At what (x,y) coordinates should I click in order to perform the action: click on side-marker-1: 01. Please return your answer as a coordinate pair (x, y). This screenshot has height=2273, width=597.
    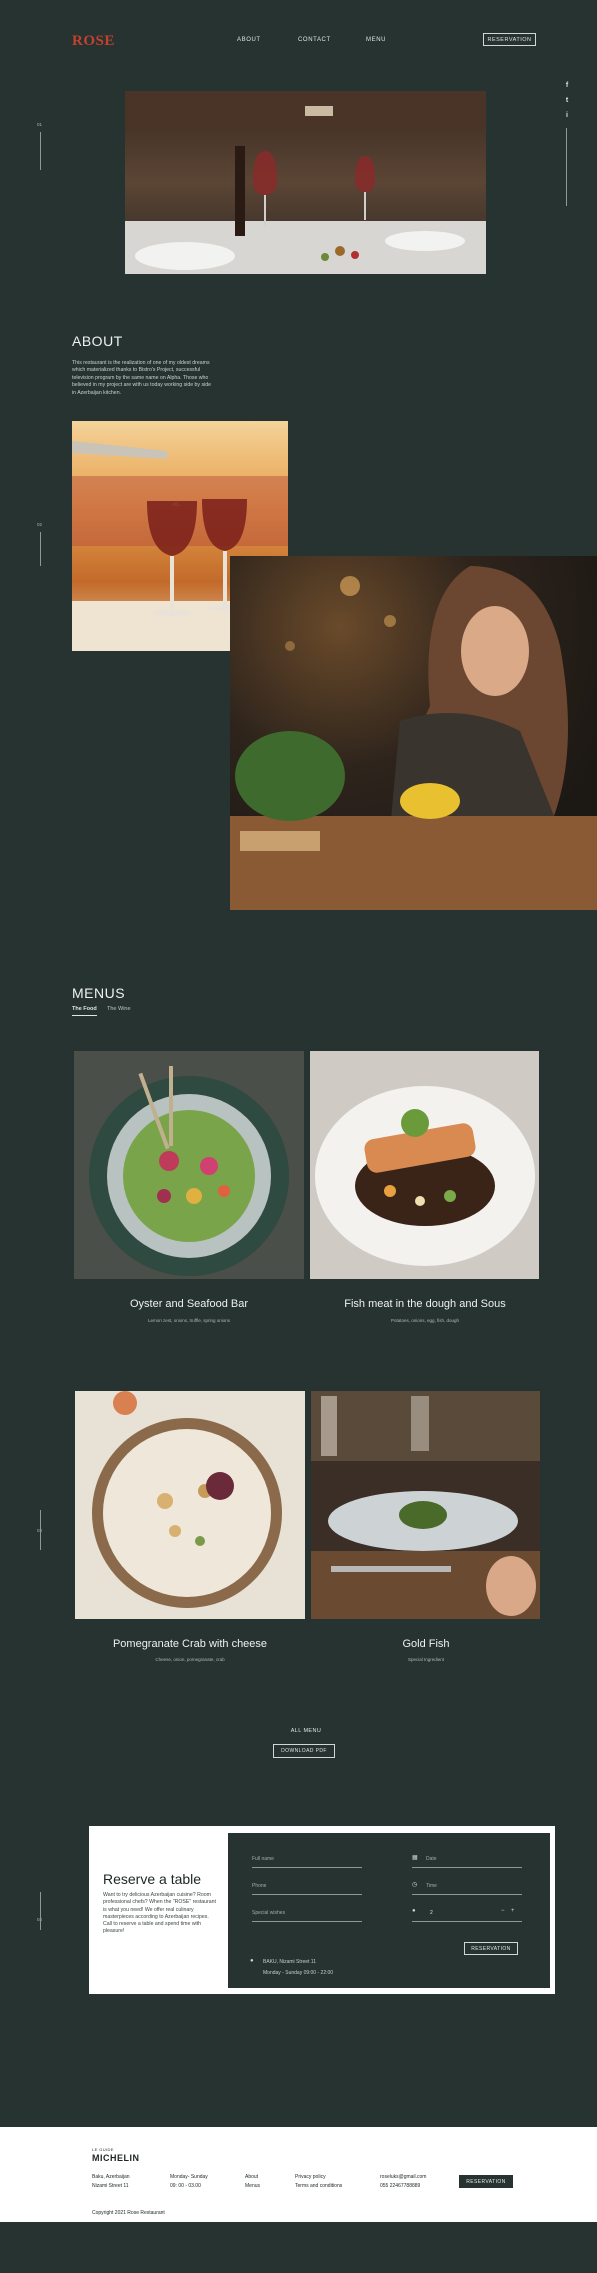
    Looking at the image, I should click on (40, 124).